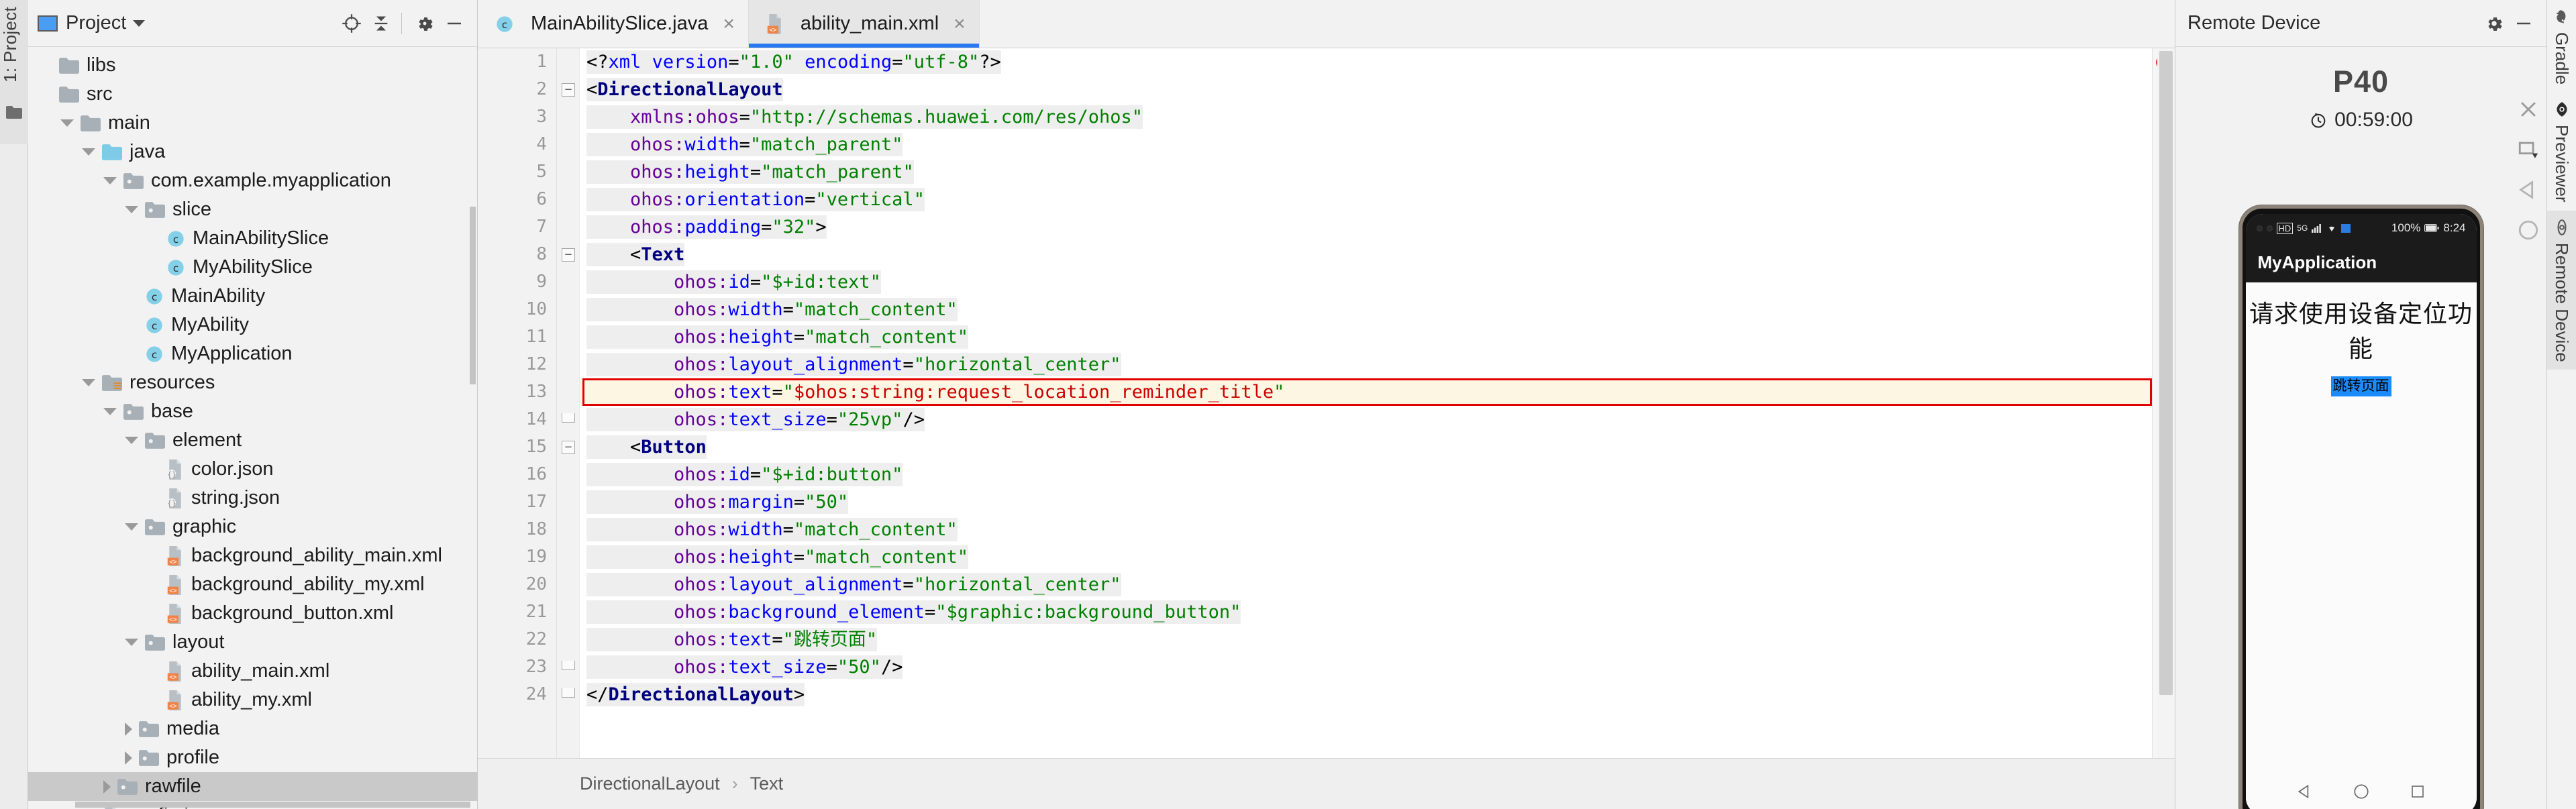 This screenshot has height=809, width=2576. What do you see at coordinates (1366, 639) in the screenshot?
I see `code-line: ohos:text="跳转页面"` at bounding box center [1366, 639].